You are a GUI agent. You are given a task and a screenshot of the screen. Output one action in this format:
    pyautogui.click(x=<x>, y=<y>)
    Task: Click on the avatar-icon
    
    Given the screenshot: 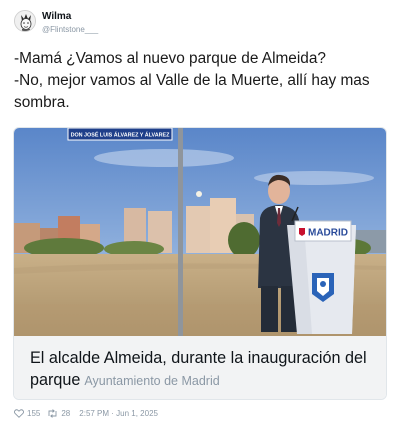 What is the action you would take?
    pyautogui.click(x=25, y=21)
    